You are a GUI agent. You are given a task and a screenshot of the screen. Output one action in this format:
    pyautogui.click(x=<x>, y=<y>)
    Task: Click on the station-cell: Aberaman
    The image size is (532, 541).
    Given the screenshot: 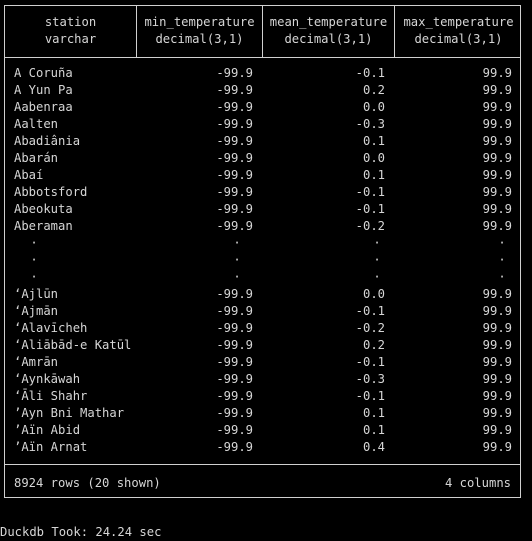 What is the action you would take?
    pyautogui.click(x=43, y=226)
    